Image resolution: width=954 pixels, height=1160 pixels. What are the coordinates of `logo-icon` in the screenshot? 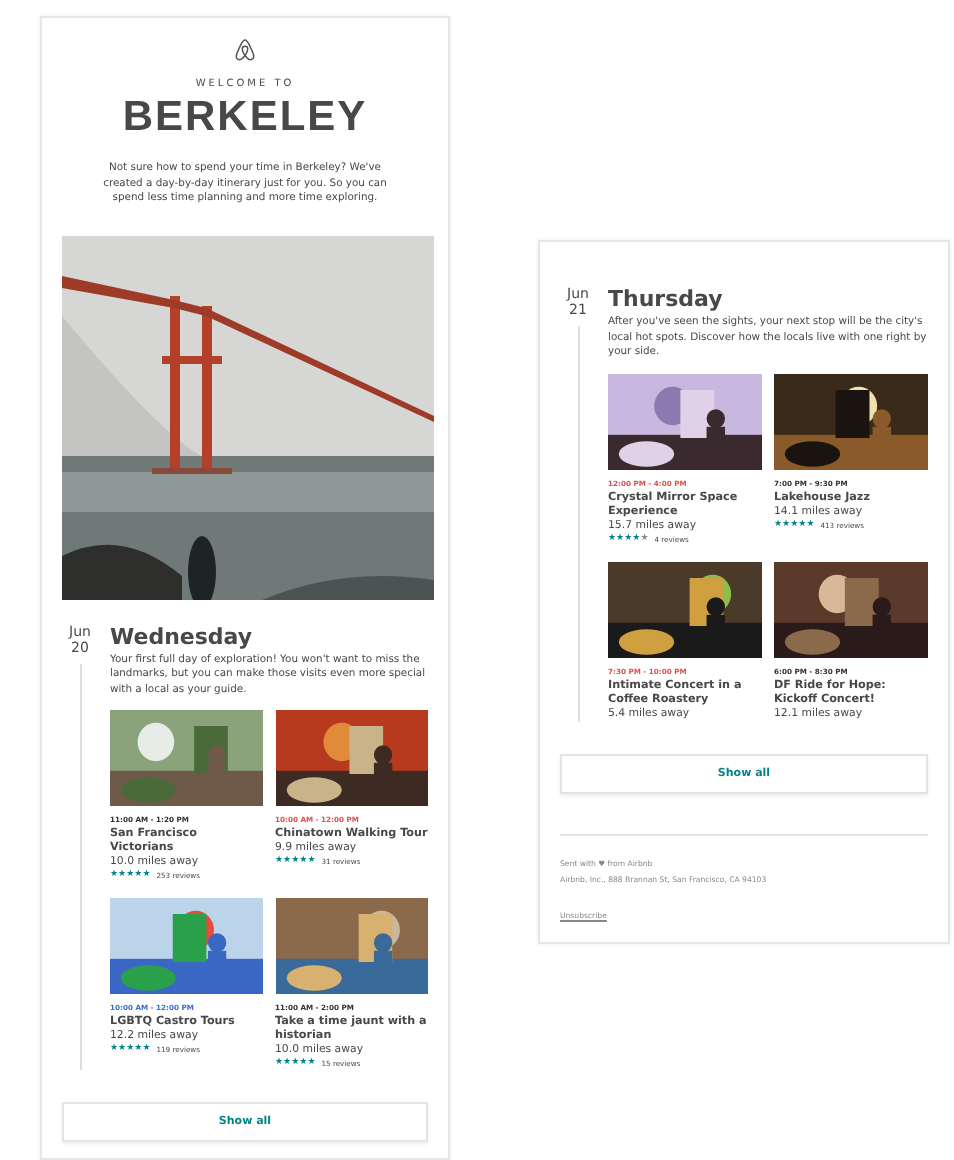 It's located at (245, 50).